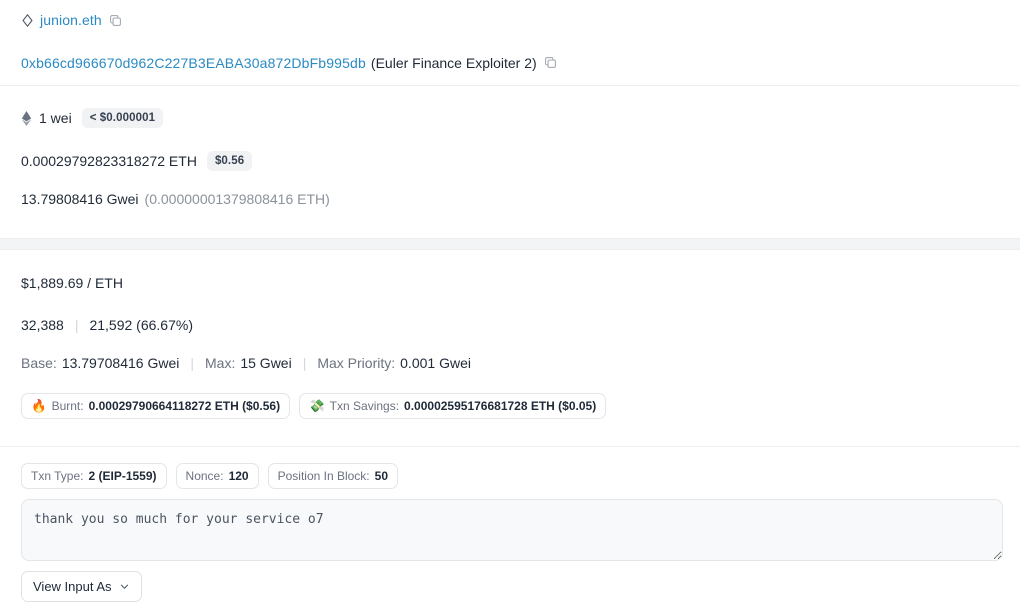  Describe the element at coordinates (364, 406) in the screenshot. I see `txn-savings-label: Txn Savings:` at that location.